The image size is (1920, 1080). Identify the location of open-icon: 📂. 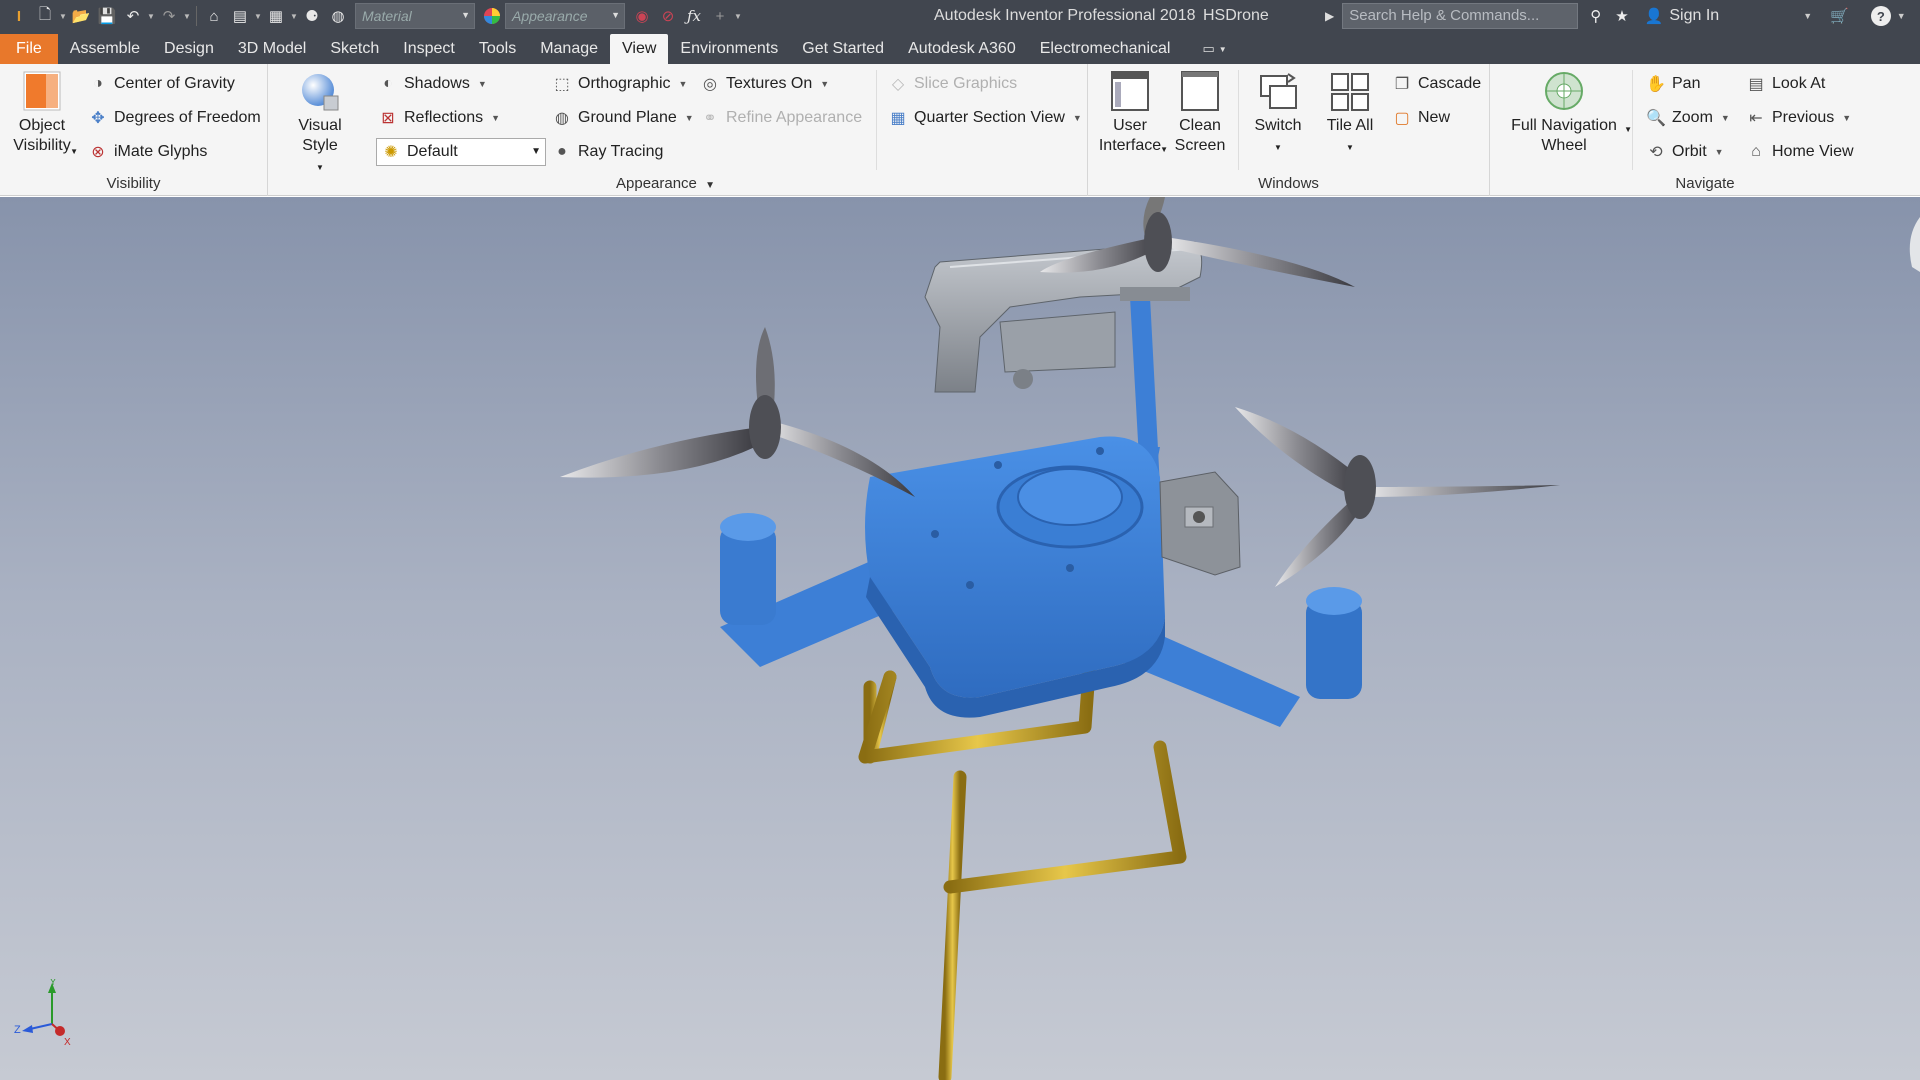
(81, 16).